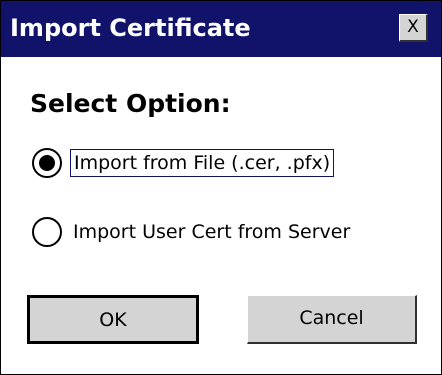  I want to click on option-import-user-cert: Import User Cert from Server, so click(192, 232).